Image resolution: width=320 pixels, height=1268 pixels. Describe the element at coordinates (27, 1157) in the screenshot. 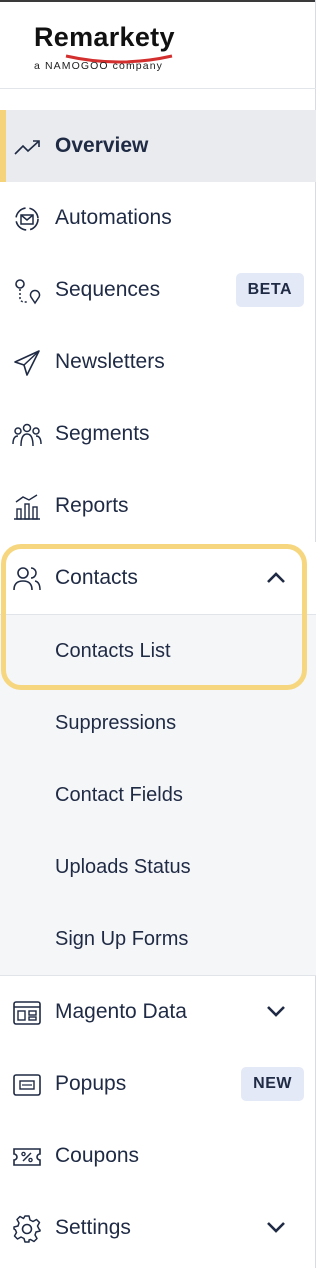

I see `percent-ticket-icon` at that location.